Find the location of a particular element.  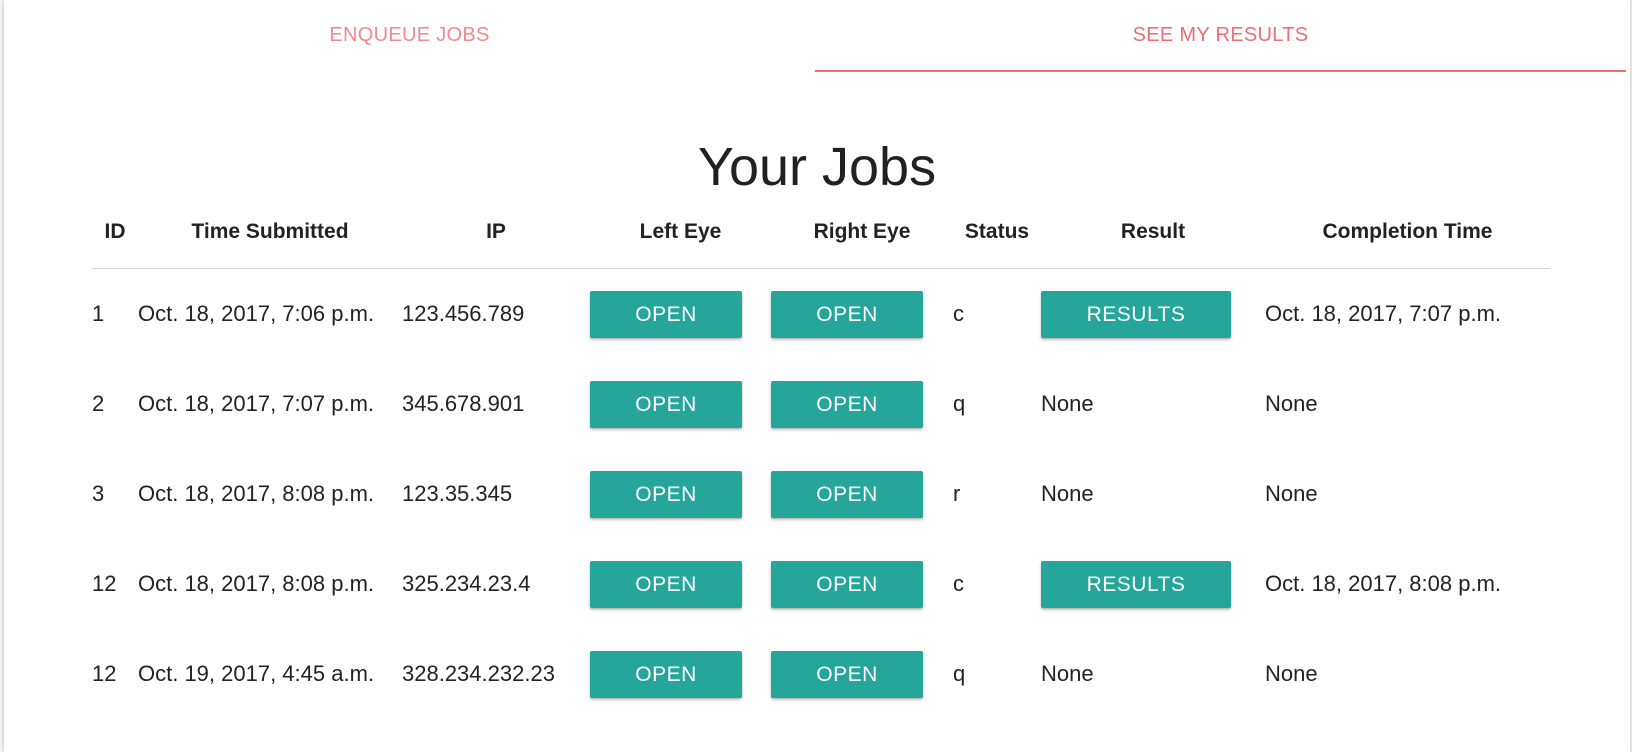

tab-enqueue-jobs: ENQUEUE JOBS is located at coordinates (409, 36).